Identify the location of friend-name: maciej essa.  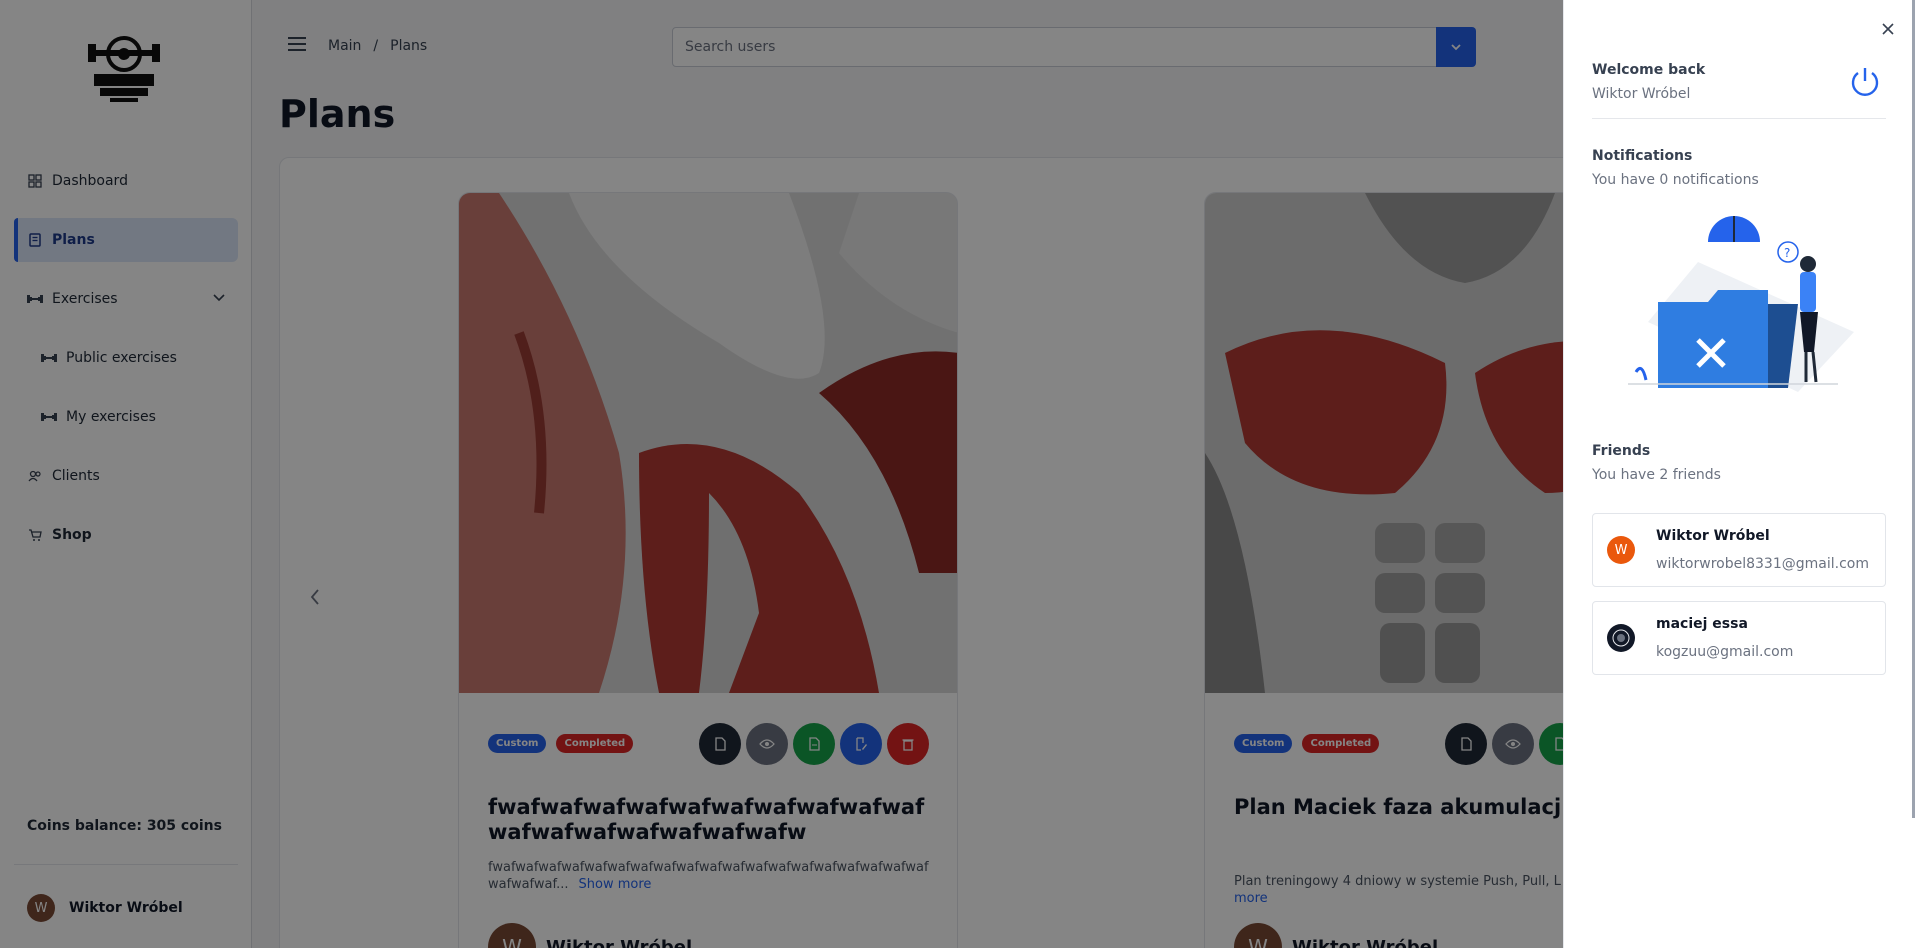
(1702, 624).